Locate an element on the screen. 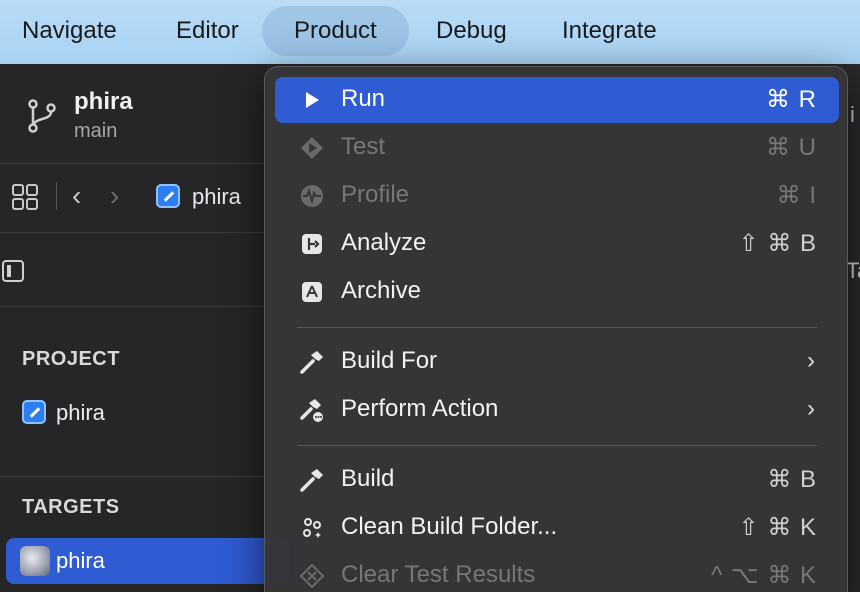 The height and width of the screenshot is (592, 860). menu-bar: Navigate Editor Product Debug Integrate is located at coordinates (430, 32).